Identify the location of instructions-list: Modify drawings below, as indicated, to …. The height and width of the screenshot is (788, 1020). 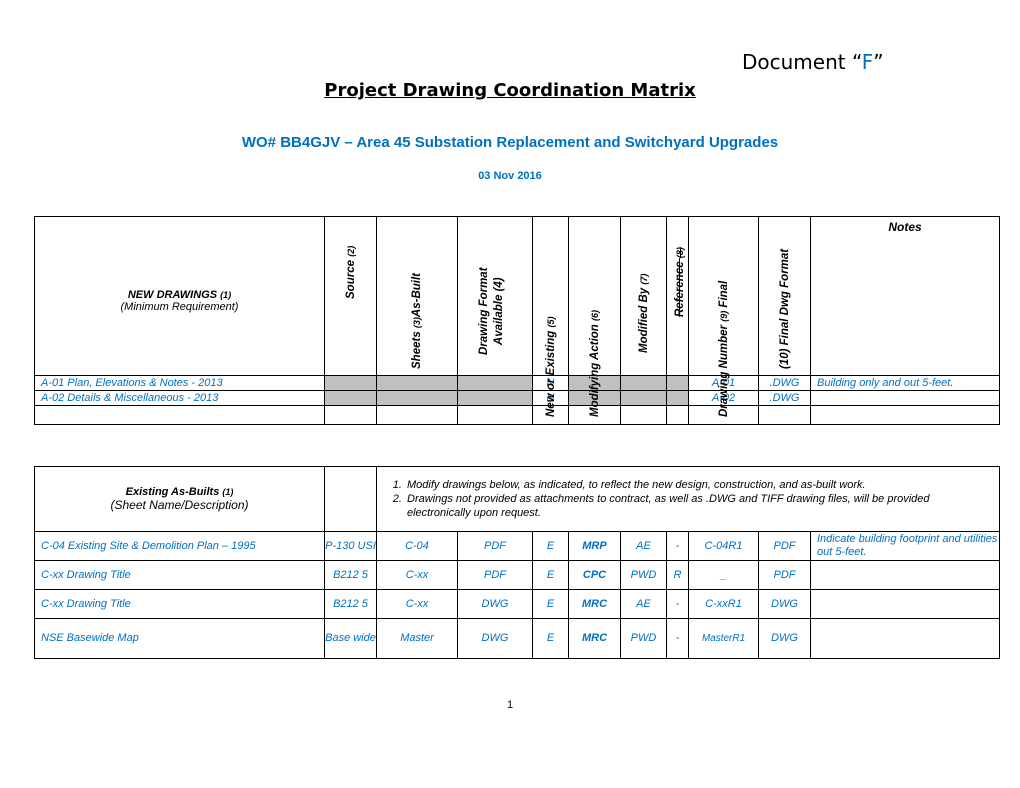
(688, 499).